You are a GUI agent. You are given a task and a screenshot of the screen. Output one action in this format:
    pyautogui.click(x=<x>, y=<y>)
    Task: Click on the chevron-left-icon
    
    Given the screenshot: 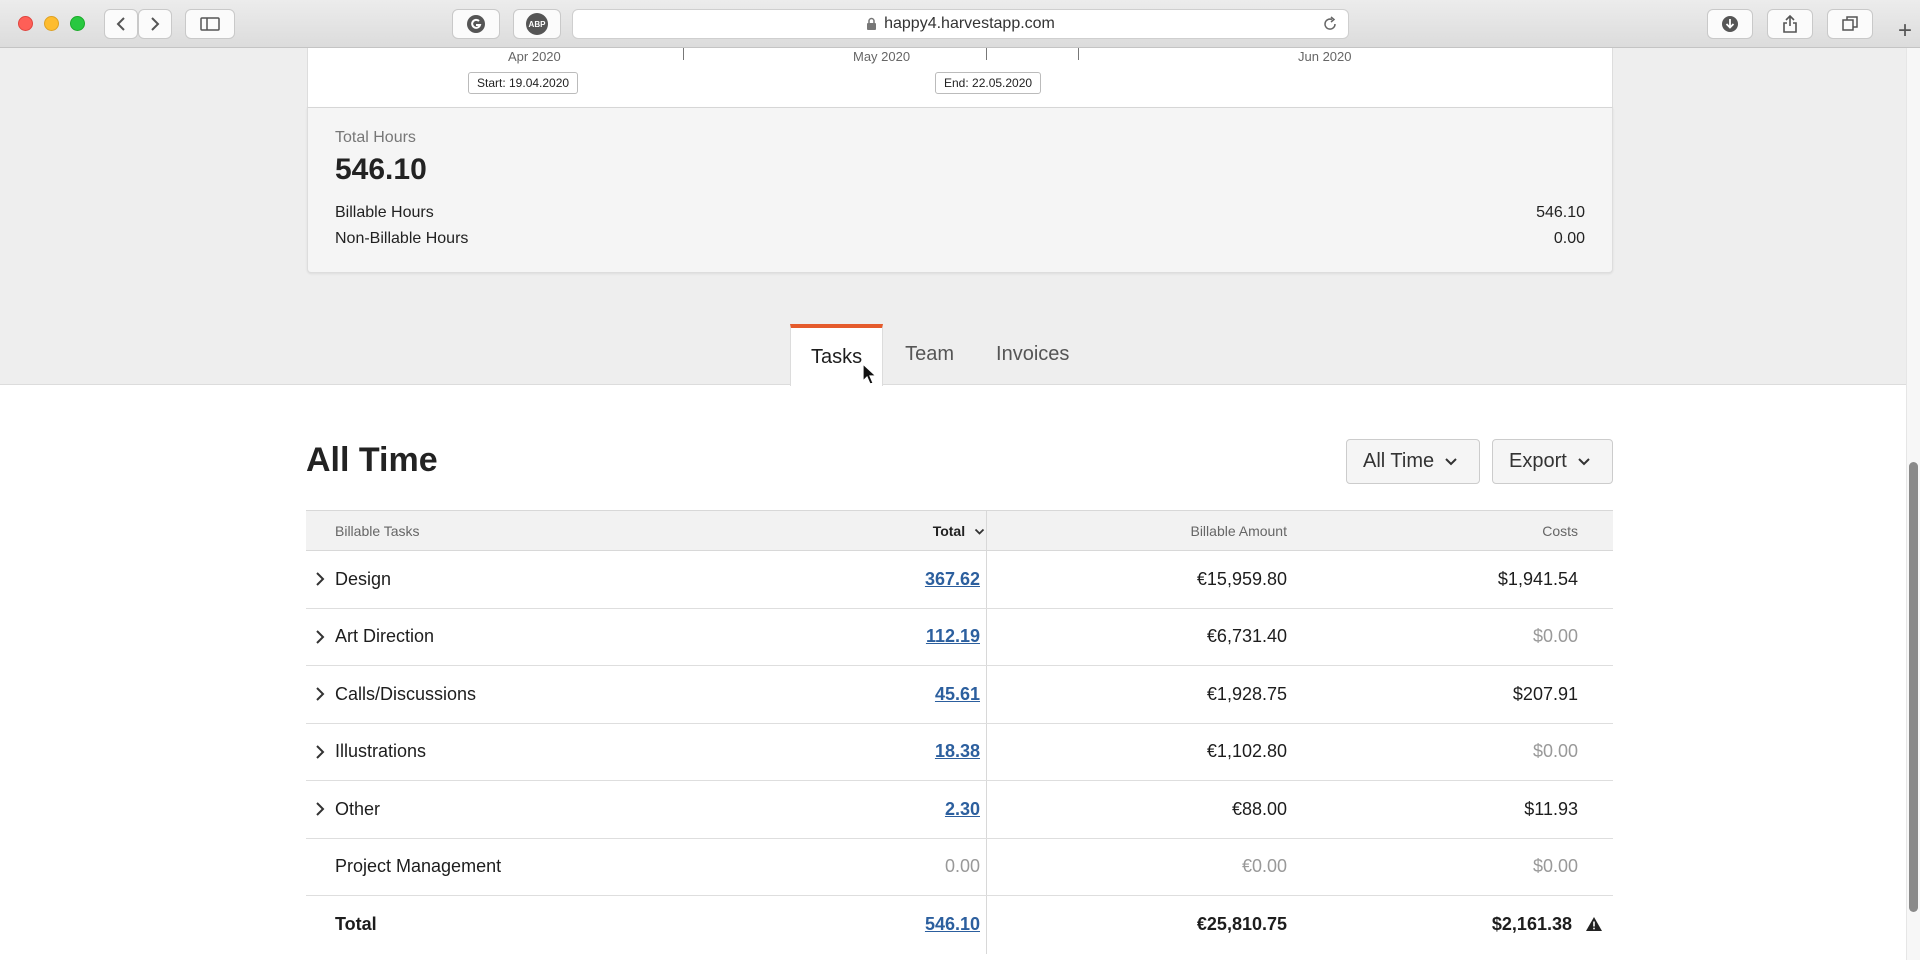 What is the action you would take?
    pyautogui.click(x=120, y=24)
    